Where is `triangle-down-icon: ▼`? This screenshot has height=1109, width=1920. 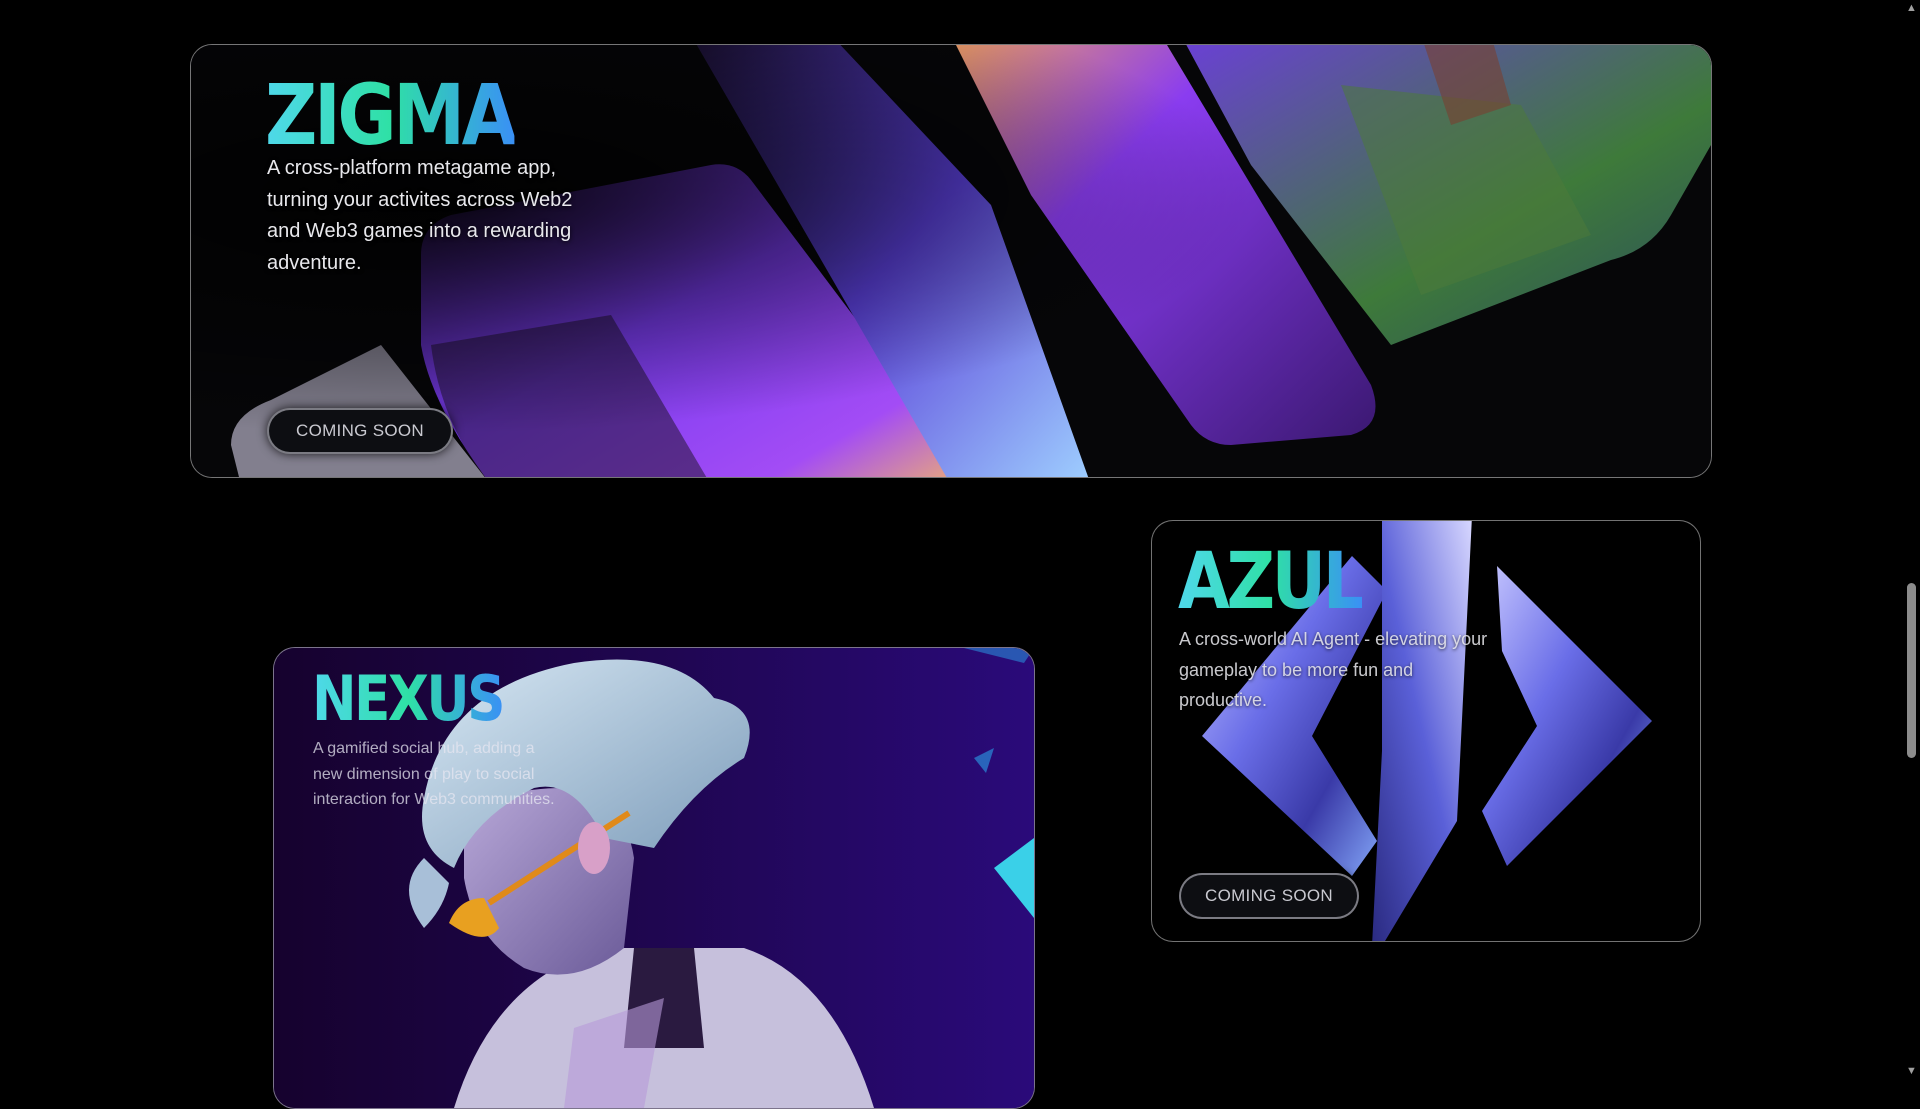 triangle-down-icon: ▼ is located at coordinates (1911, 1071).